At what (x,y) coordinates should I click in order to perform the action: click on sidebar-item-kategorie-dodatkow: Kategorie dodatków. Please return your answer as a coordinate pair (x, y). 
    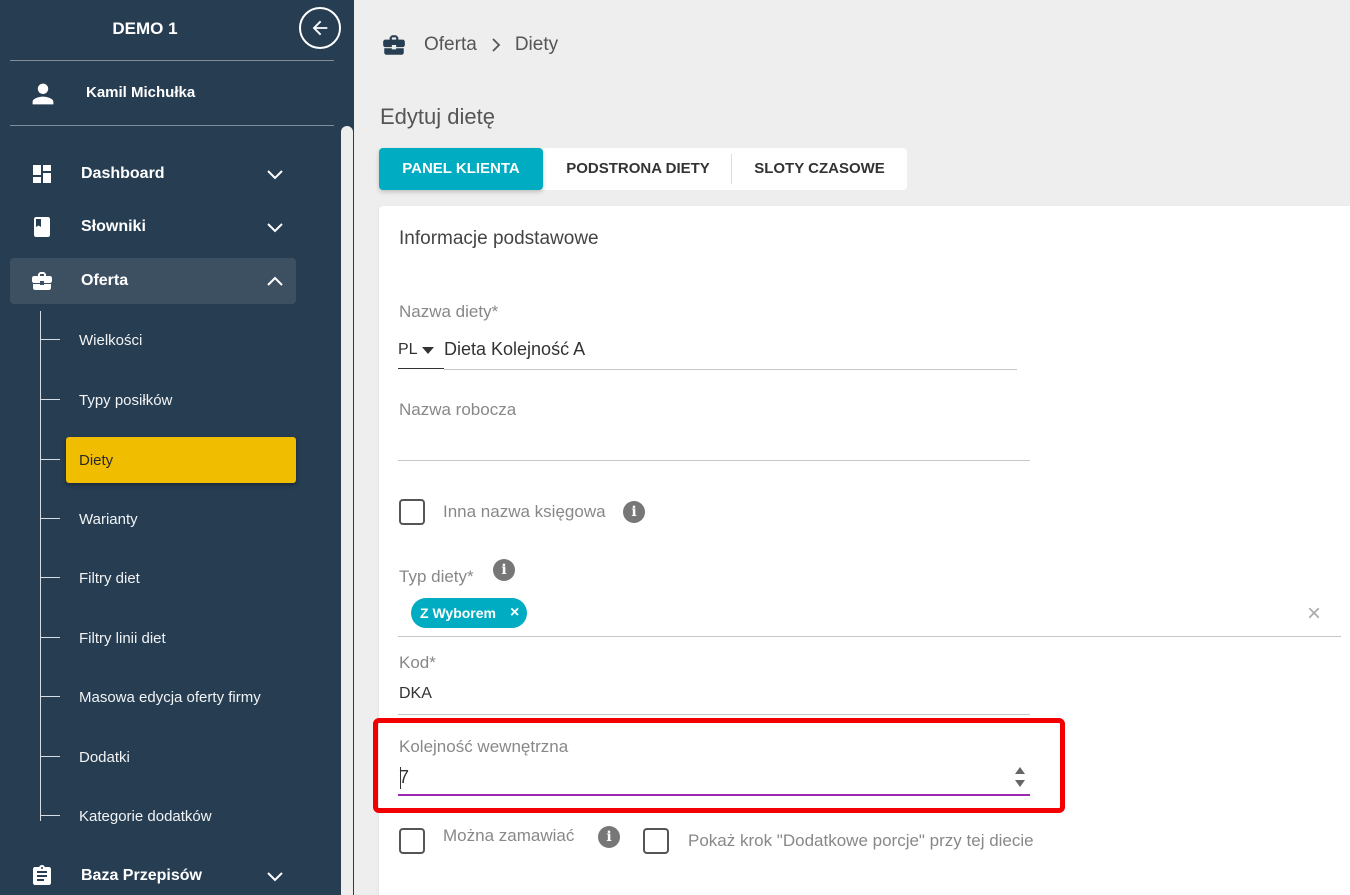
    Looking at the image, I should click on (168, 816).